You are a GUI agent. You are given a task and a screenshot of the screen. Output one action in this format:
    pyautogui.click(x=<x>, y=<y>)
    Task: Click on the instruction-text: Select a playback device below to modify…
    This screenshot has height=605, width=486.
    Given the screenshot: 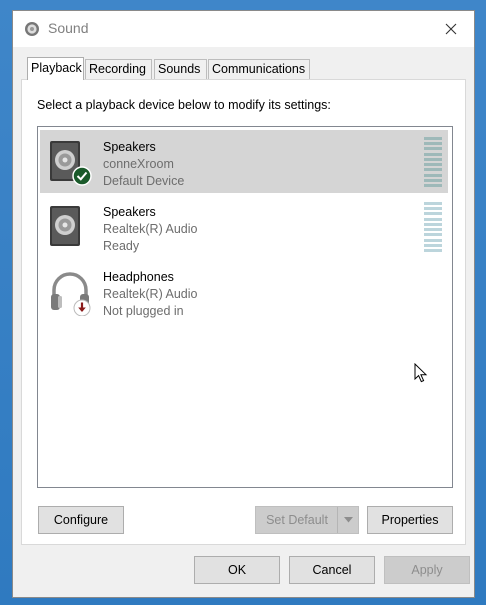 What is the action you would take?
    pyautogui.click(x=184, y=105)
    